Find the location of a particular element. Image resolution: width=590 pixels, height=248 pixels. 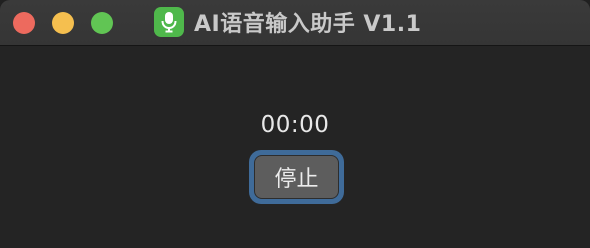

maximize-window-button is located at coordinates (102, 23).